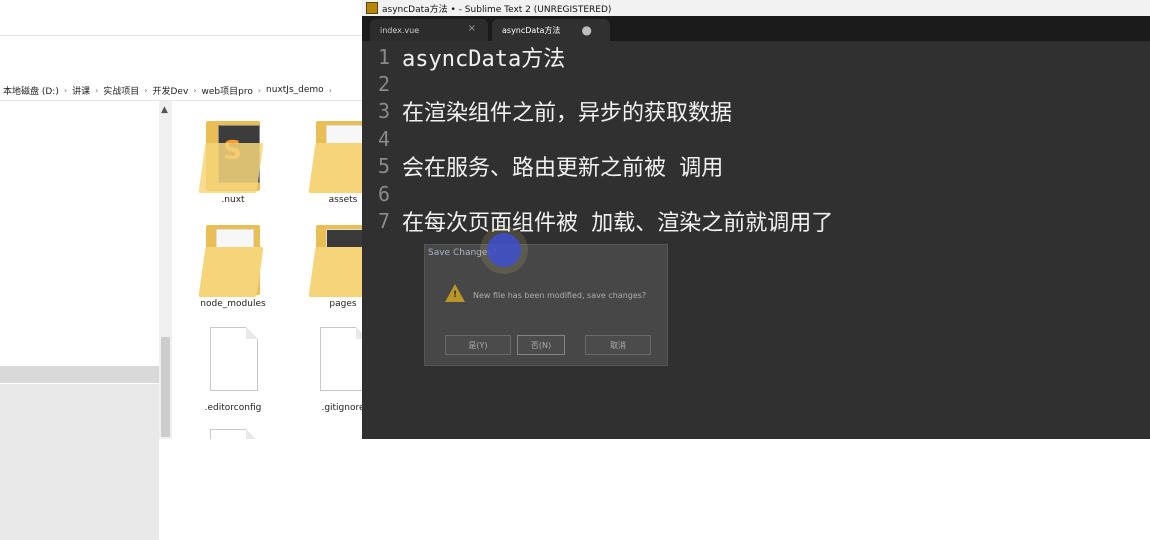  What do you see at coordinates (472, 28) in the screenshot?
I see `close-icon: ×` at bounding box center [472, 28].